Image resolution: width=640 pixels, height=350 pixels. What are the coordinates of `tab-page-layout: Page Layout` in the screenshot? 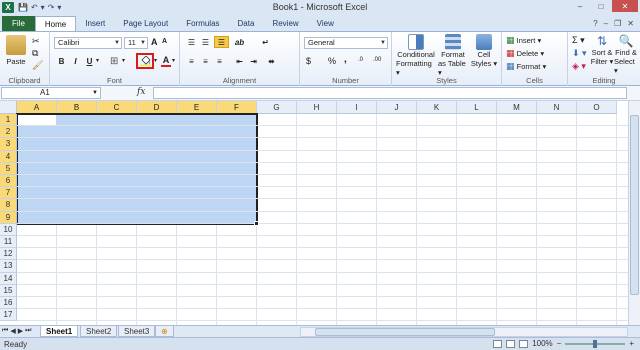 It's located at (145, 23).